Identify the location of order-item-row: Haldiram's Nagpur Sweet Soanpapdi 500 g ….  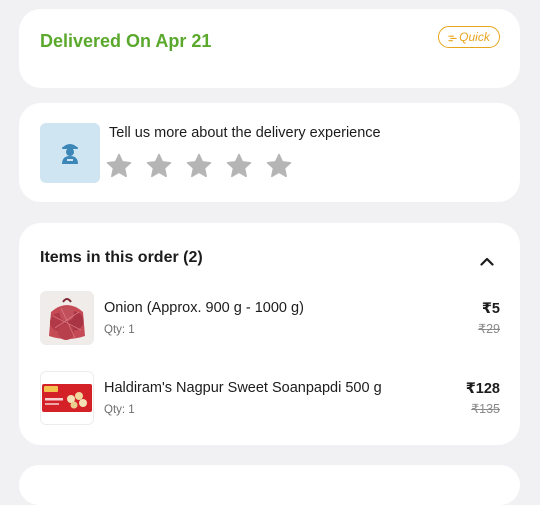
(269, 398).